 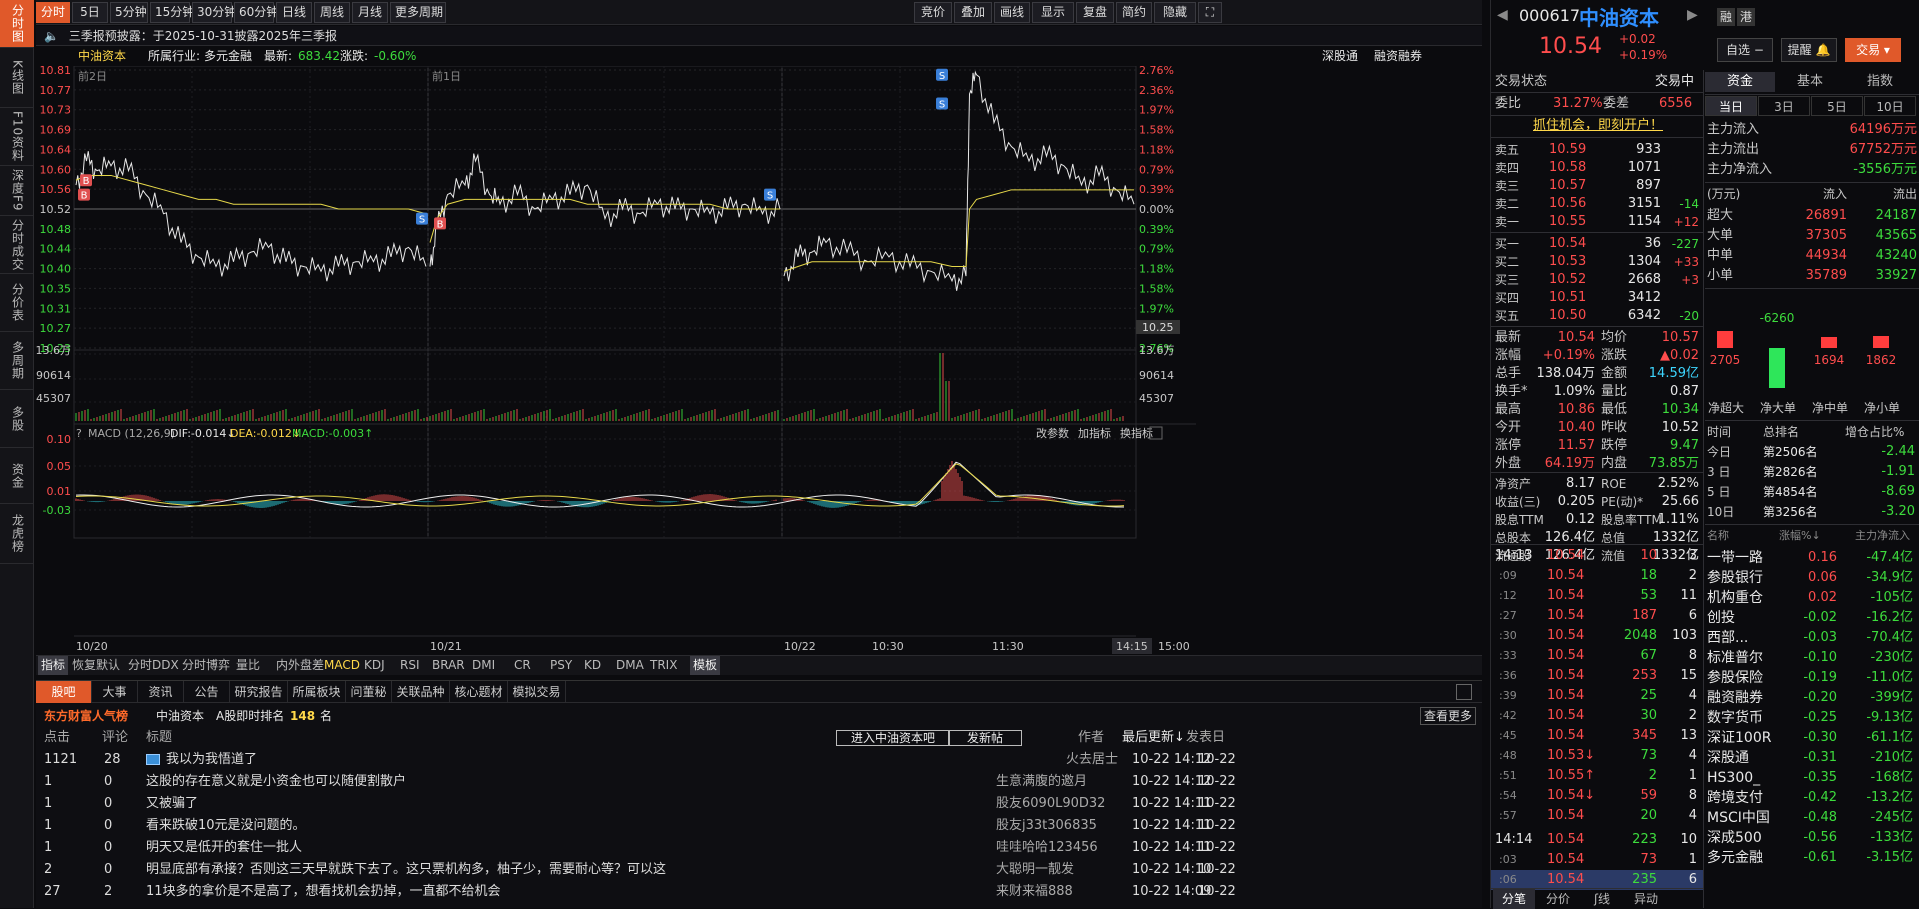 What do you see at coordinates (17, 419) in the screenshot?
I see `left-nav-item: 多股` at bounding box center [17, 419].